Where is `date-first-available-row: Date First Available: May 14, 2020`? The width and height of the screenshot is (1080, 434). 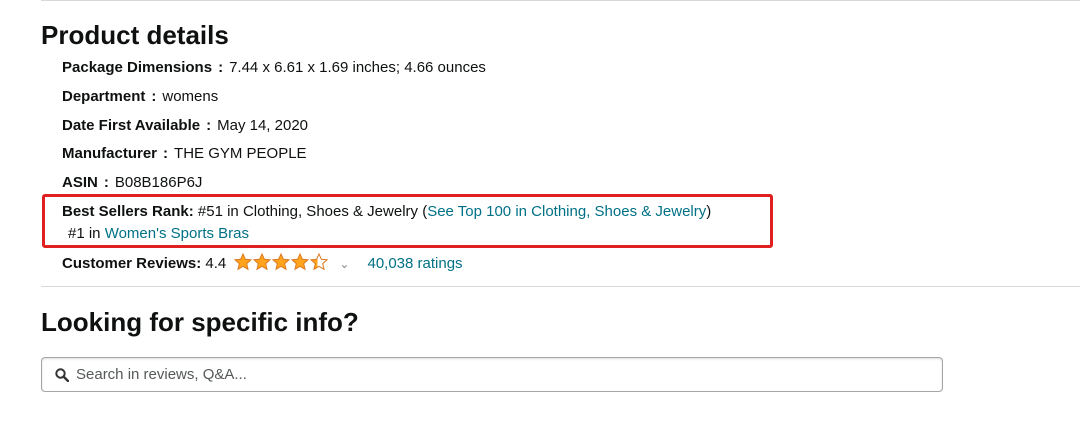 date-first-available-row: Date First Available: May 14, 2020 is located at coordinates (185, 126).